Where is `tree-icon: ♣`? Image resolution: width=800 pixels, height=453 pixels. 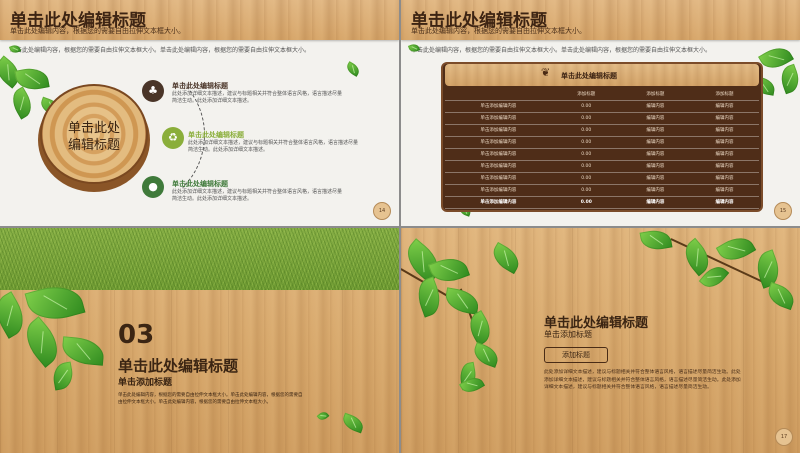
tree-icon: ♣ is located at coordinates (153, 91).